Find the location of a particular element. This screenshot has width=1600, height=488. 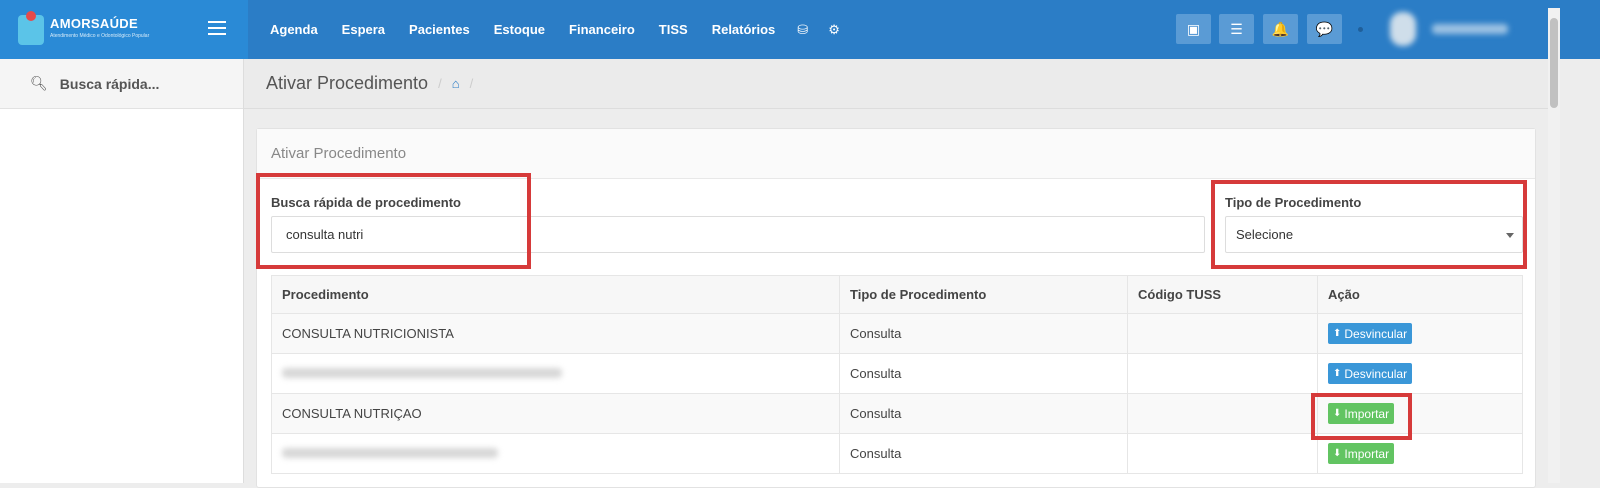

highlight-type-box is located at coordinates (1369, 224).